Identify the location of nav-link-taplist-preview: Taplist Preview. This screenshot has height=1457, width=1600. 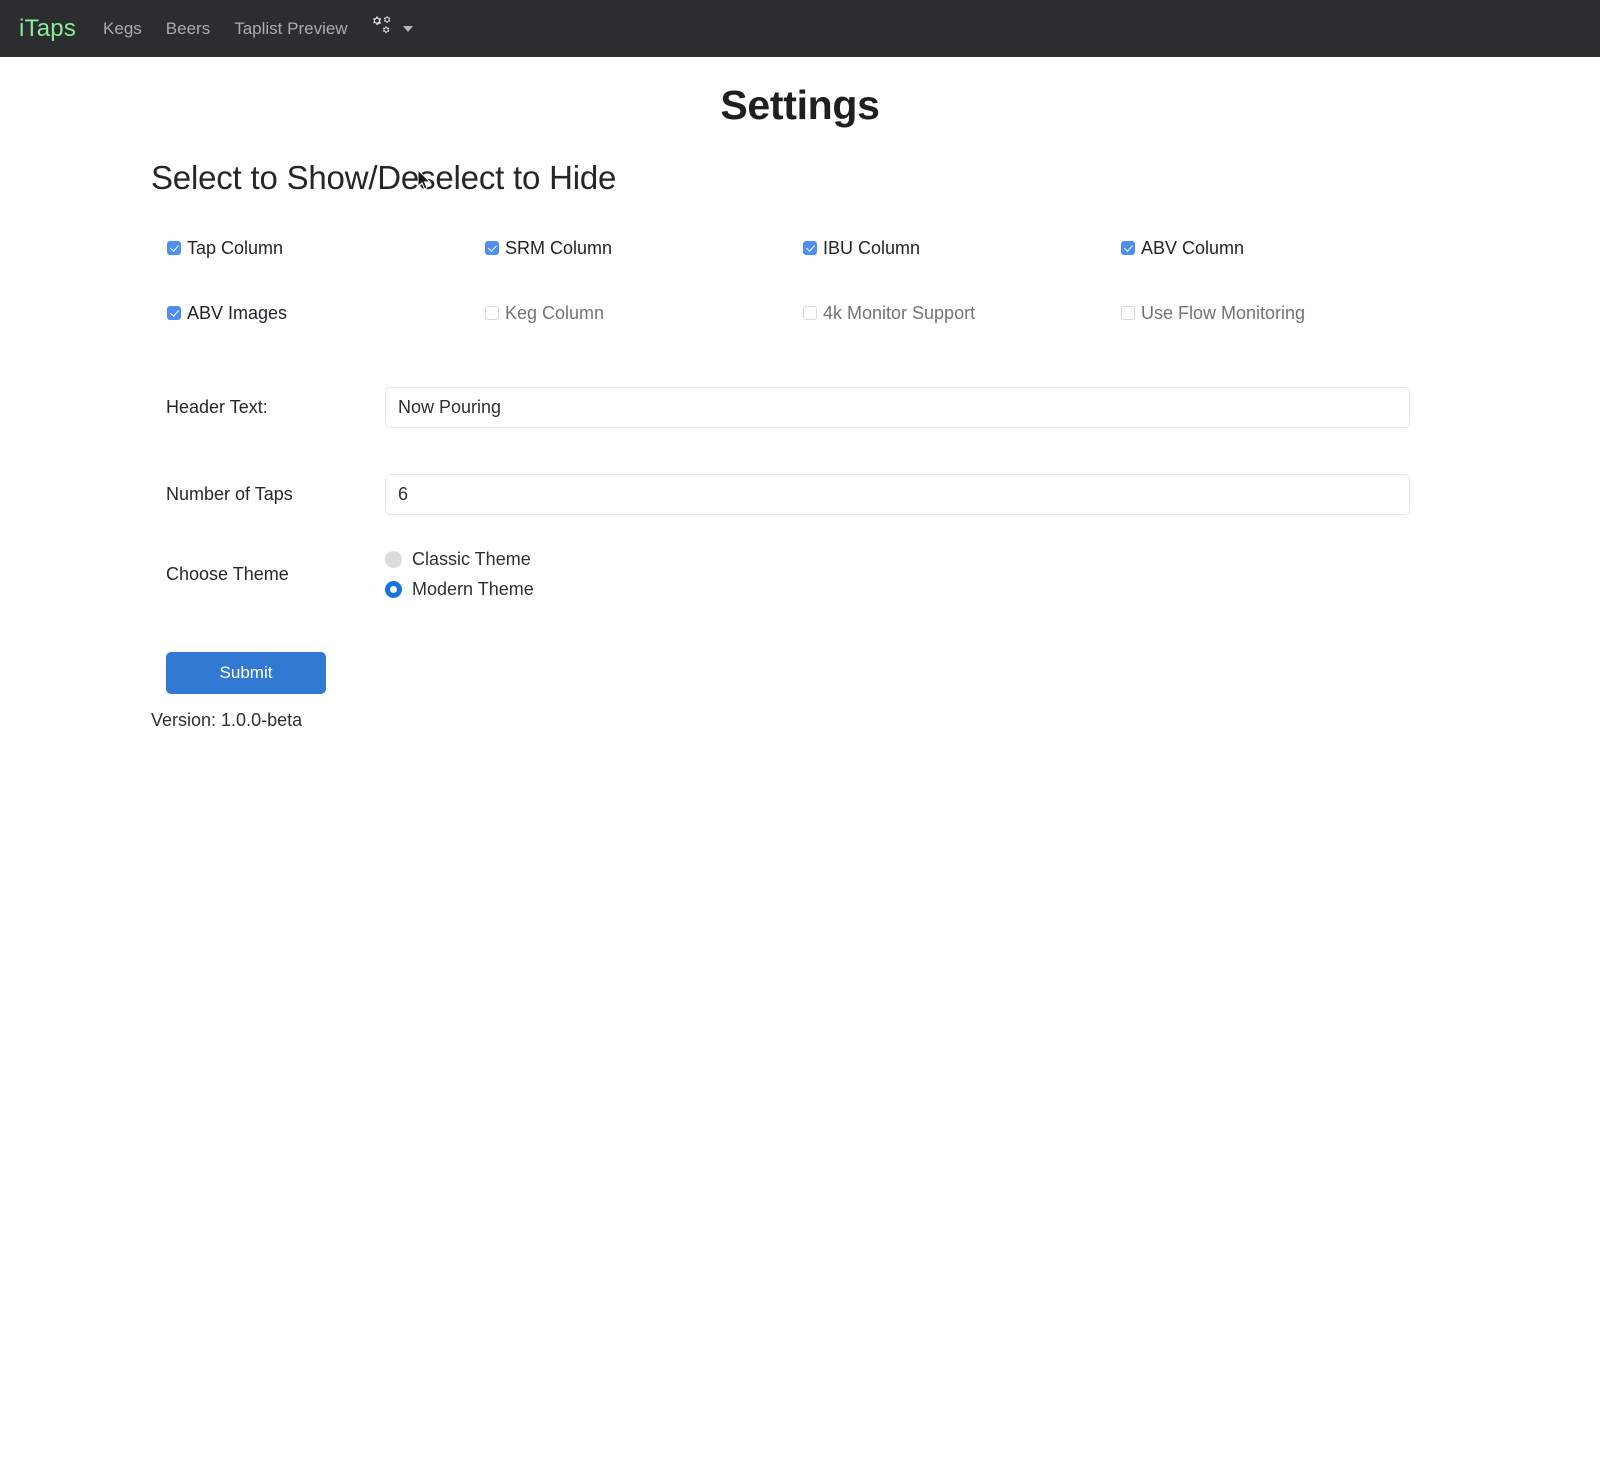
(290, 28).